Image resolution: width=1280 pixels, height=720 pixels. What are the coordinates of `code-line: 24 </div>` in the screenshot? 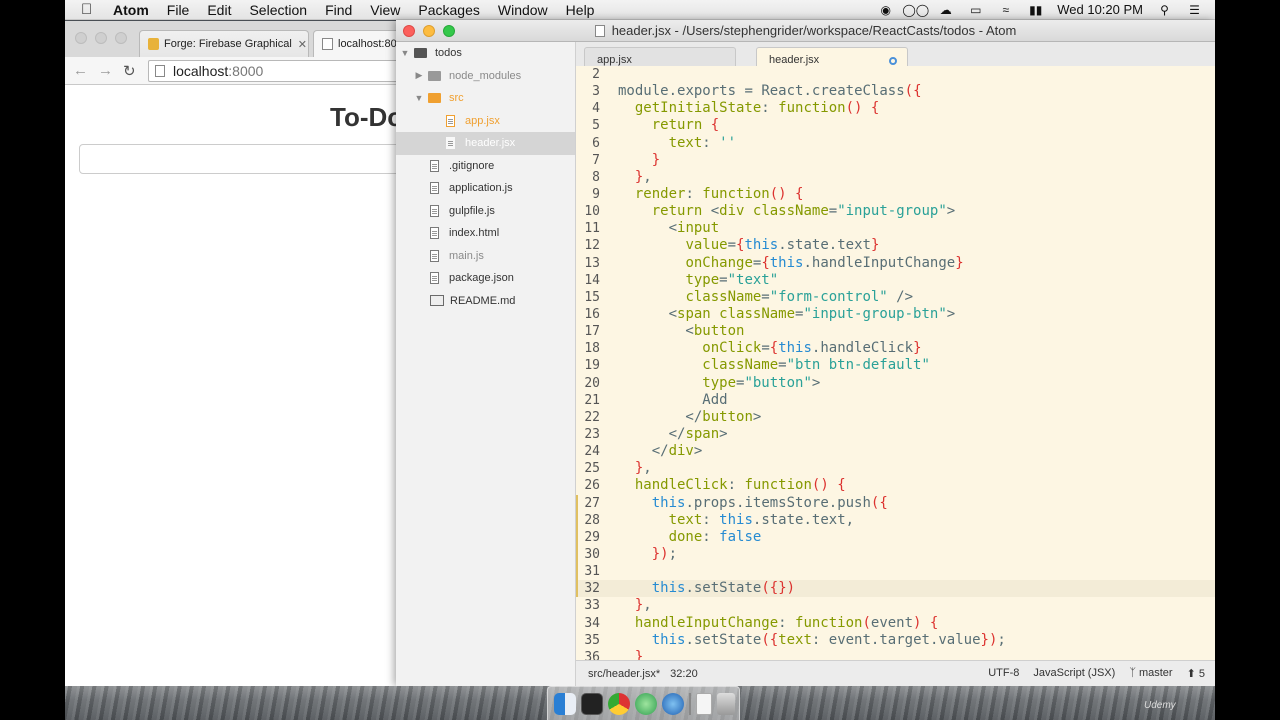 It's located at (895, 451).